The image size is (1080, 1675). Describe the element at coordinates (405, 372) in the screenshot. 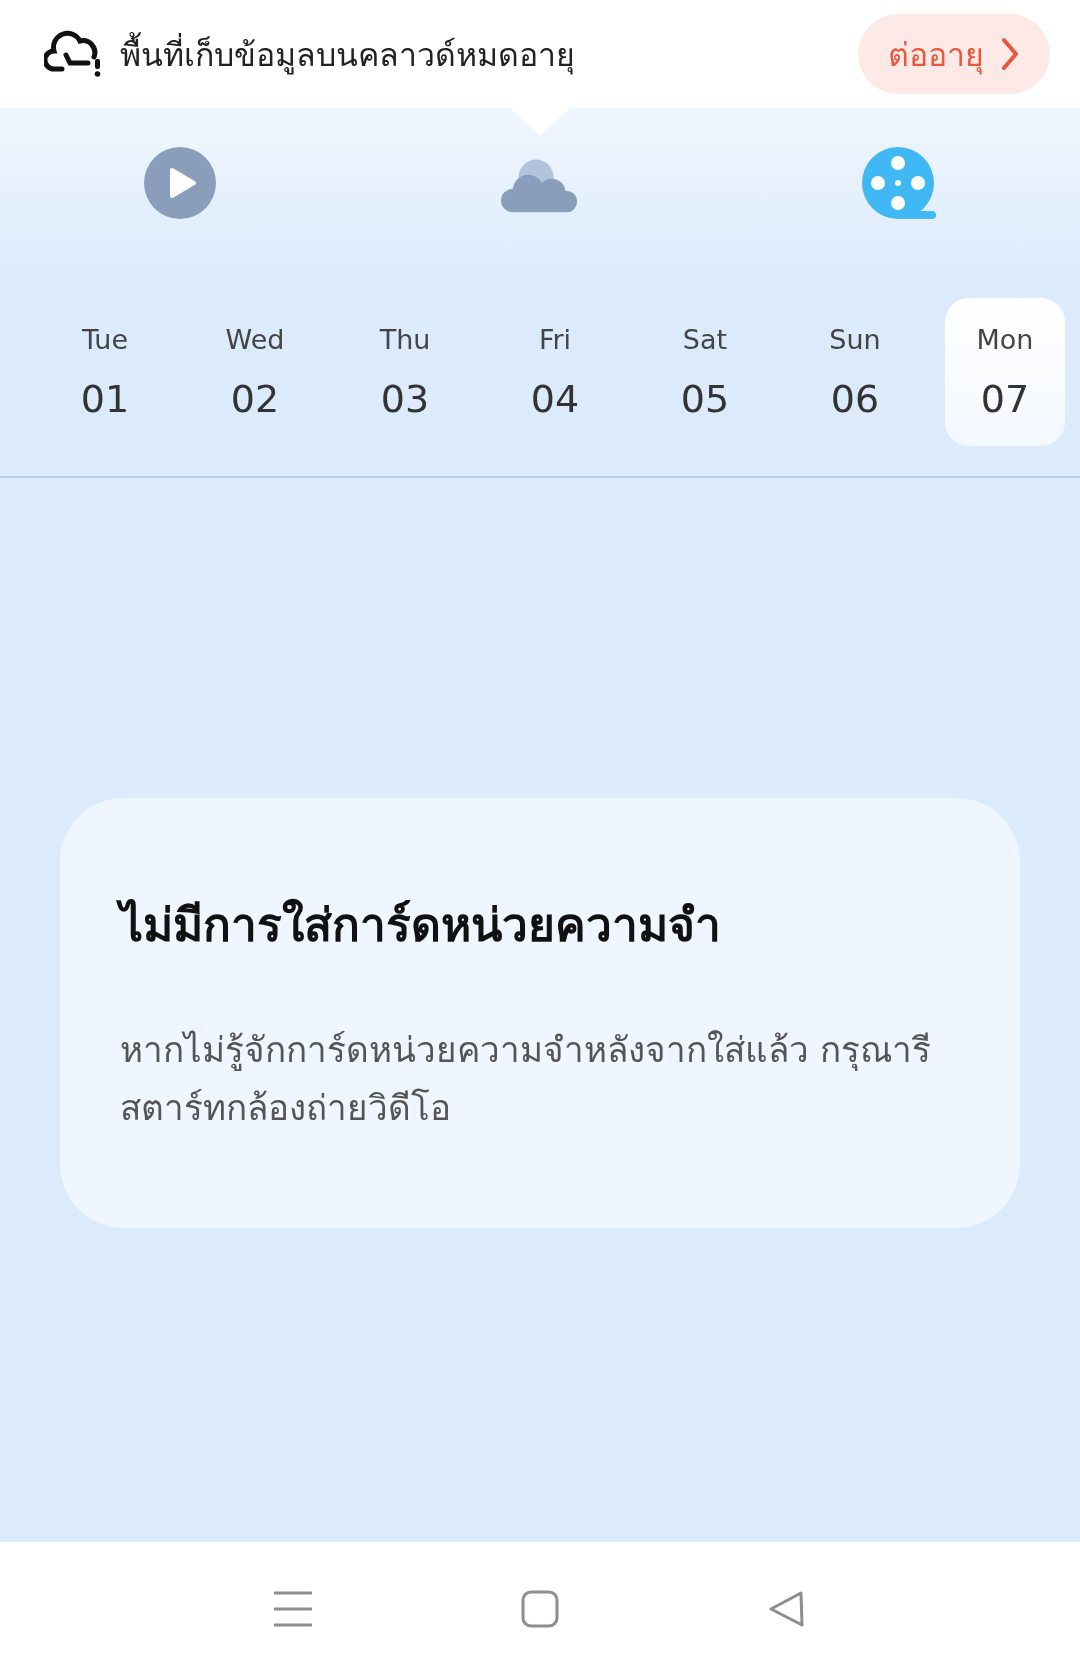

I see `day-tab: Thu 03` at that location.